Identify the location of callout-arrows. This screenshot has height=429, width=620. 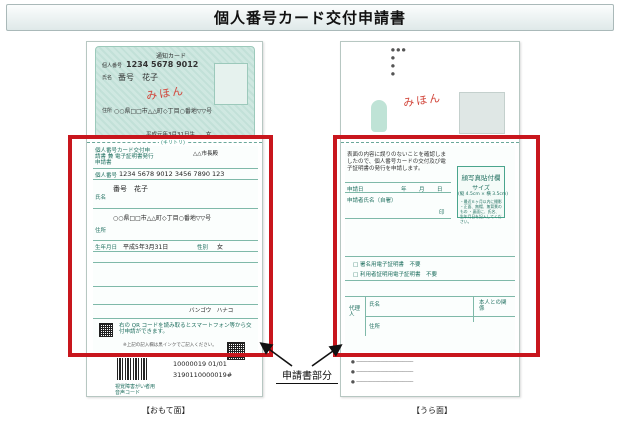
(301, 354).